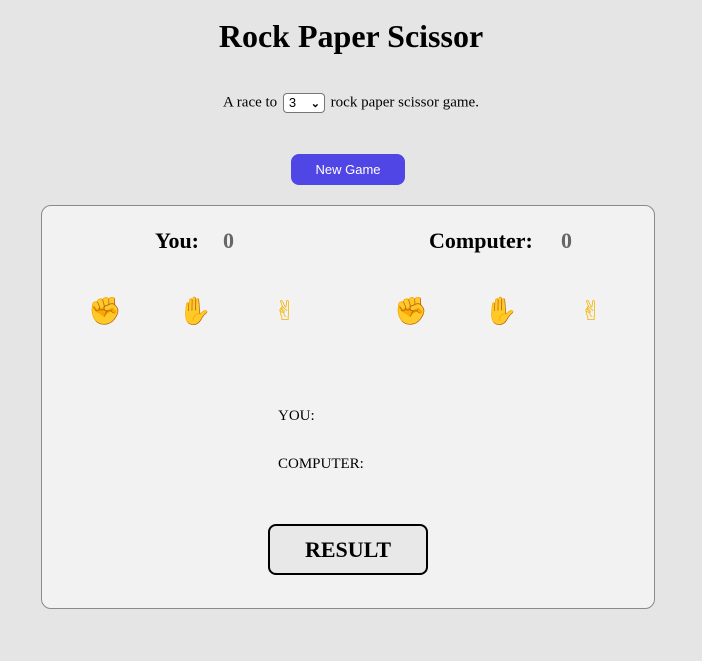  I want to click on chevron-down-icon: ⌄, so click(315, 104).